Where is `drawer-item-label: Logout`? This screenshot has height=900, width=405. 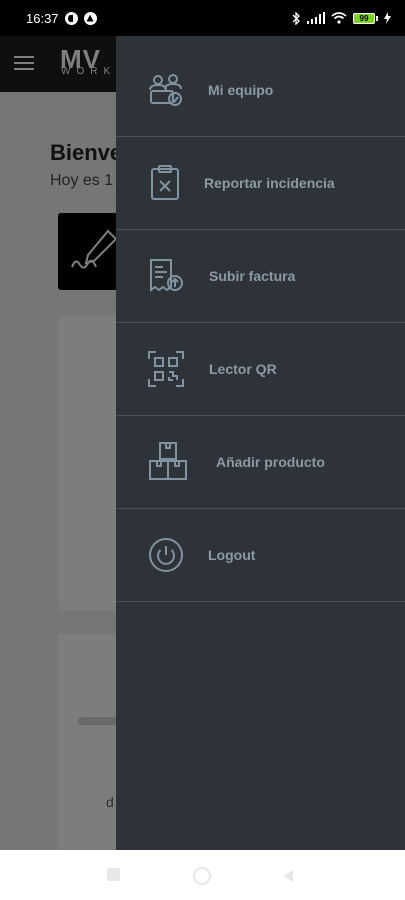 drawer-item-label: Logout is located at coordinates (232, 555).